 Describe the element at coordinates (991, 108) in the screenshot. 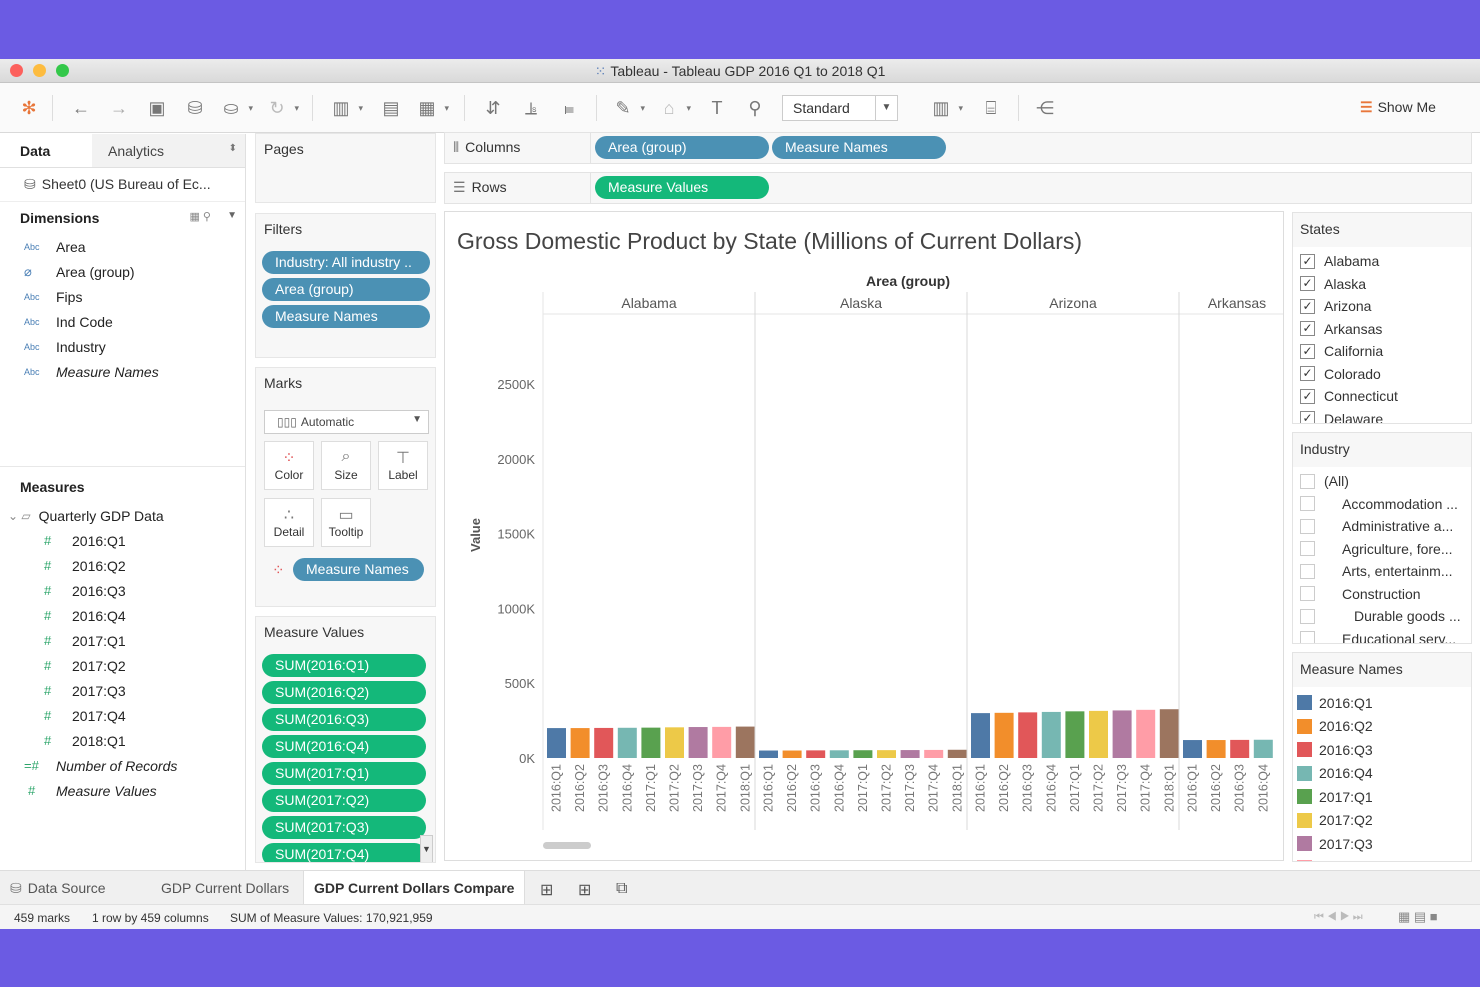

I see `presentation-mode-icon: ⌸` at that location.